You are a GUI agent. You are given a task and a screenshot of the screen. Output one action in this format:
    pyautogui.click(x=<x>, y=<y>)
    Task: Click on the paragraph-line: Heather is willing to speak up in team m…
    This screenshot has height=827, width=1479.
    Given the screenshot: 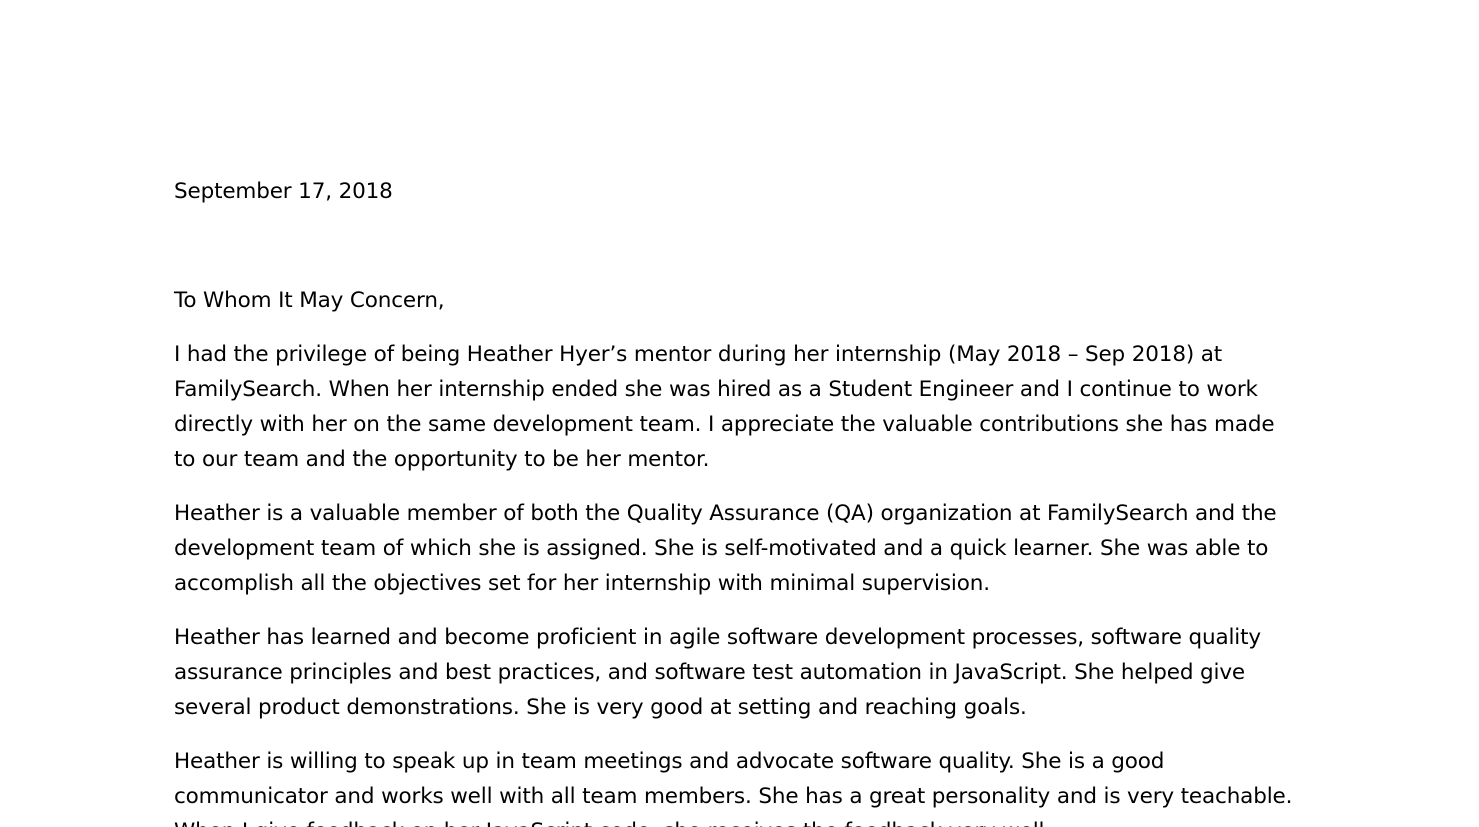 What is the action you would take?
    pyautogui.click(x=669, y=761)
    